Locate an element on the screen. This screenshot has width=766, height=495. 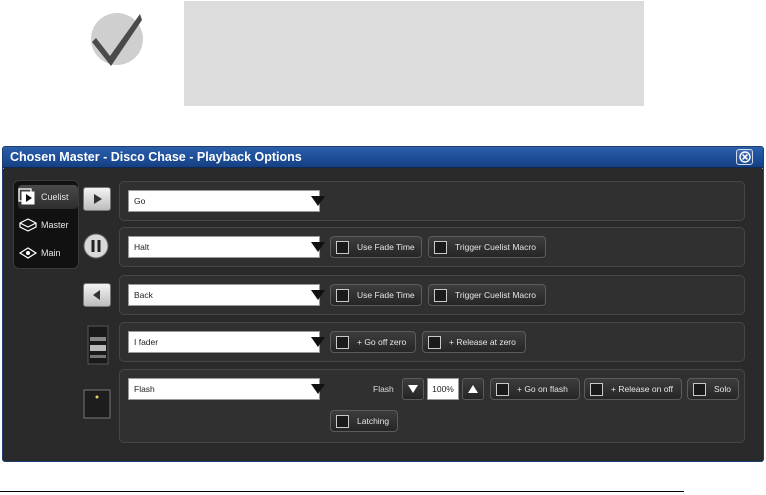
fader-icon is located at coordinates (98, 345).